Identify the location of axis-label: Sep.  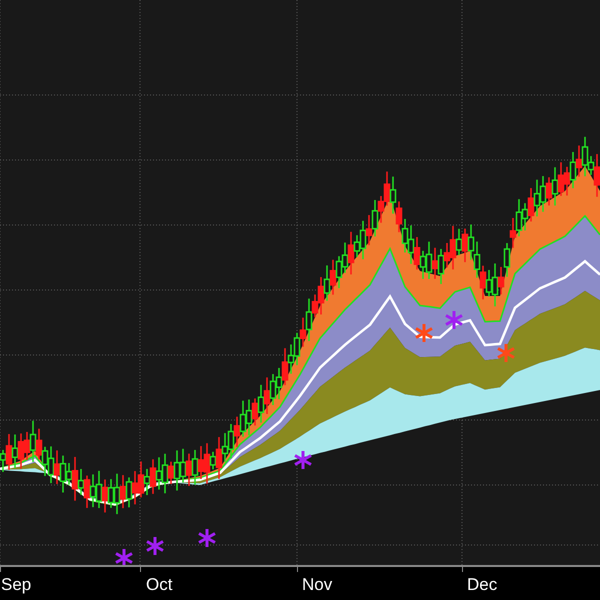
(16, 585).